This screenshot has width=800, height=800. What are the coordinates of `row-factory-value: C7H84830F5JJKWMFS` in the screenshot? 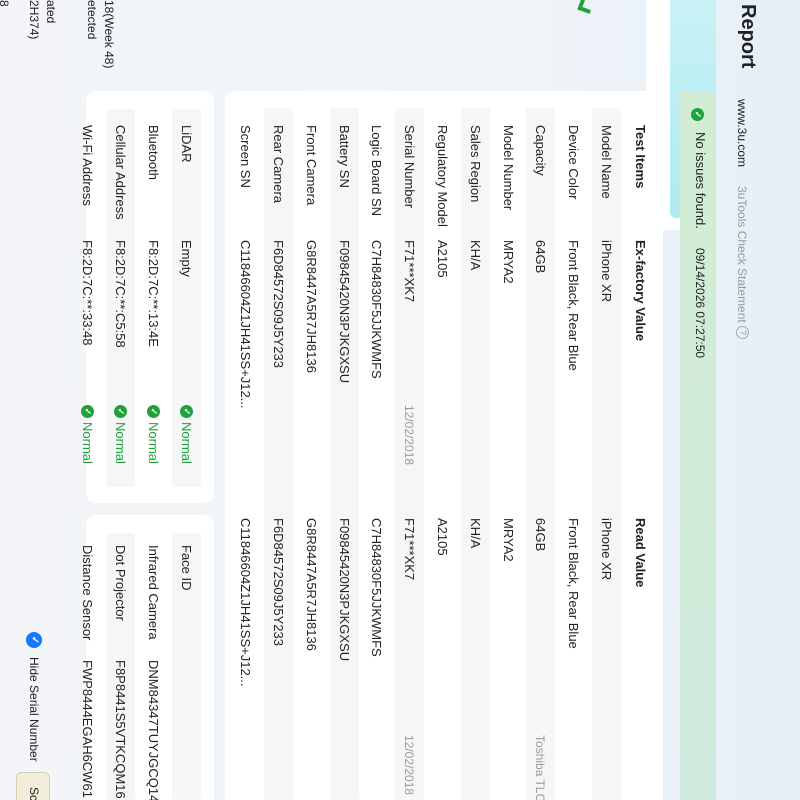 It's located at (377, 309).